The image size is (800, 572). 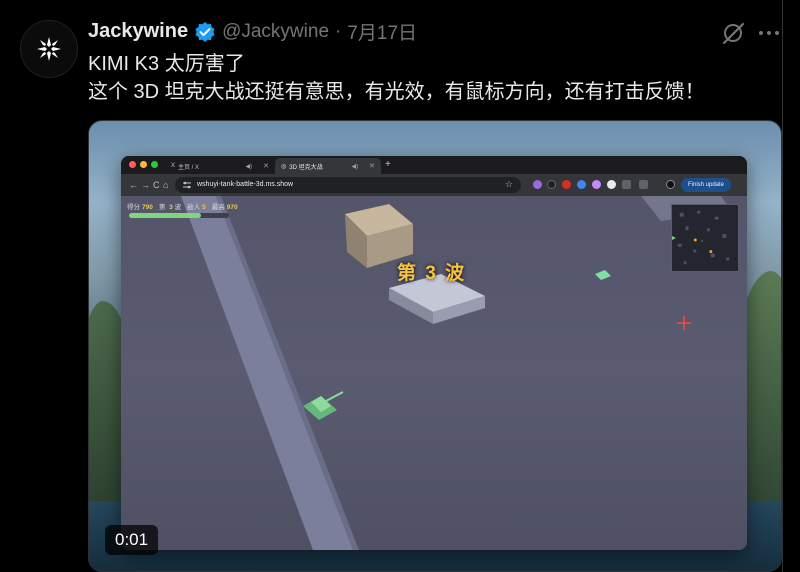 I want to click on minimap, so click(x=705, y=238).